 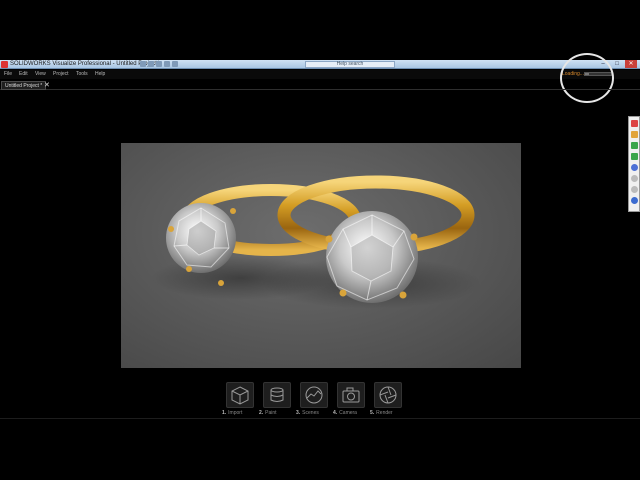 I want to click on step-camera-button, so click(x=351, y=395).